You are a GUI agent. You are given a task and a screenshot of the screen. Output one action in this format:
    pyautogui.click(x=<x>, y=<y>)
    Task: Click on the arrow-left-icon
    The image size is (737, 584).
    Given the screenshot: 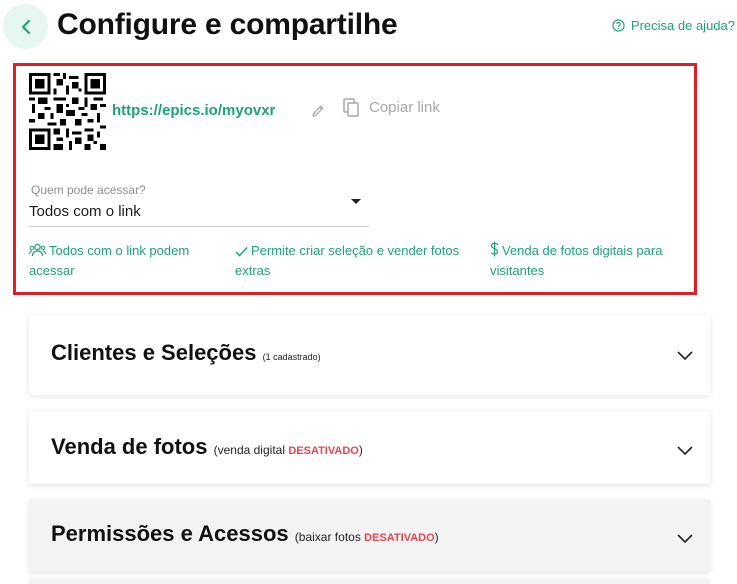 What is the action you would take?
    pyautogui.click(x=25, y=26)
    